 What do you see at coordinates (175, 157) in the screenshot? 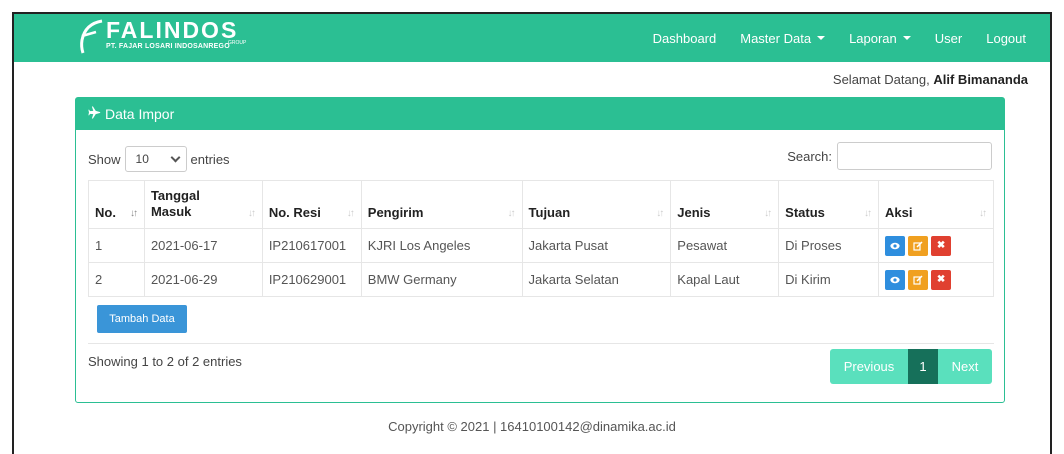
I see `chevron-down-icon` at bounding box center [175, 157].